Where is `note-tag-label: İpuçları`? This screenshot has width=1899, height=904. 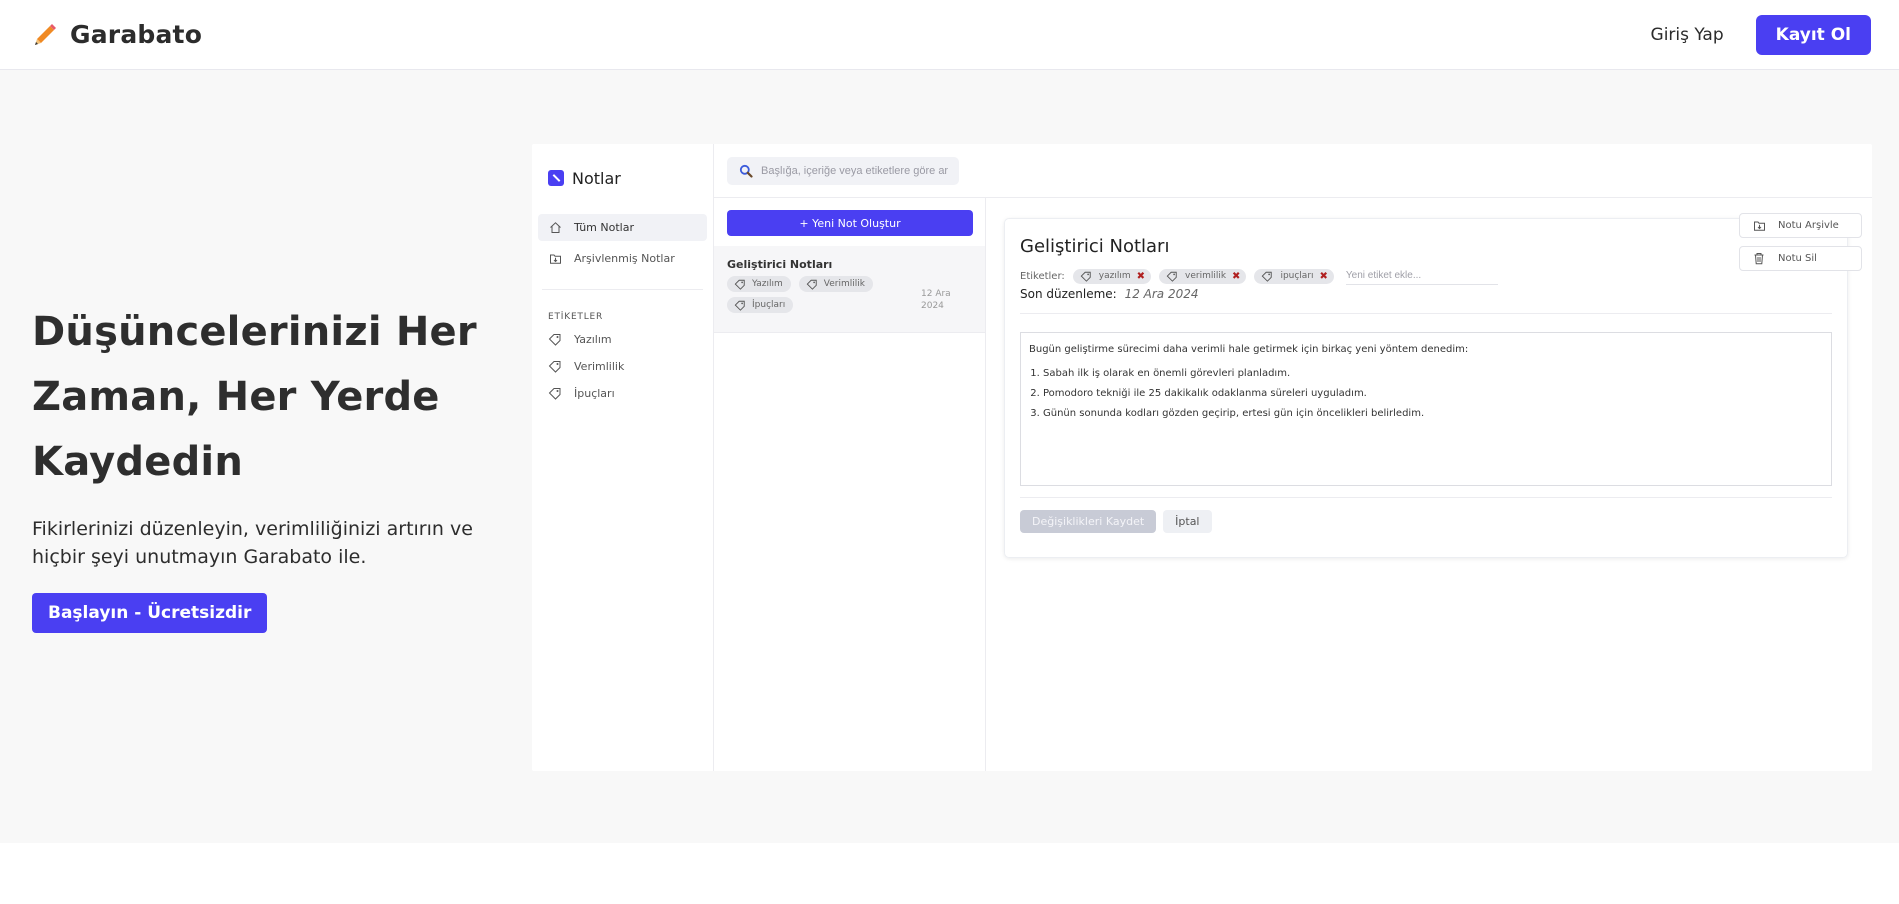
note-tag-label: İpuçları is located at coordinates (769, 305).